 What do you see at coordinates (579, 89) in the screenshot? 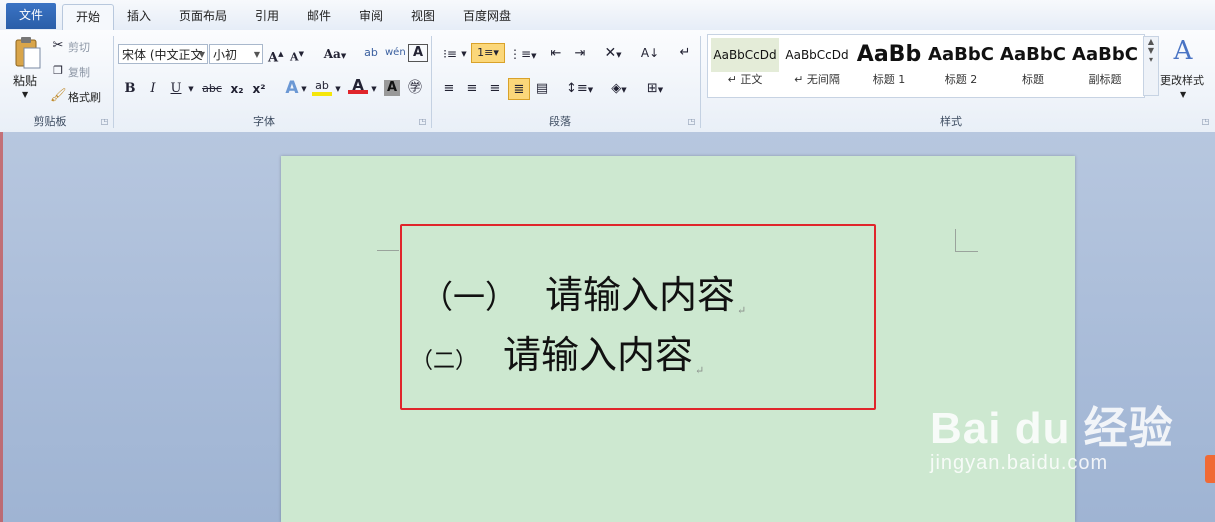
I see `line-spacing-icon: ↕≡▼` at bounding box center [579, 89].